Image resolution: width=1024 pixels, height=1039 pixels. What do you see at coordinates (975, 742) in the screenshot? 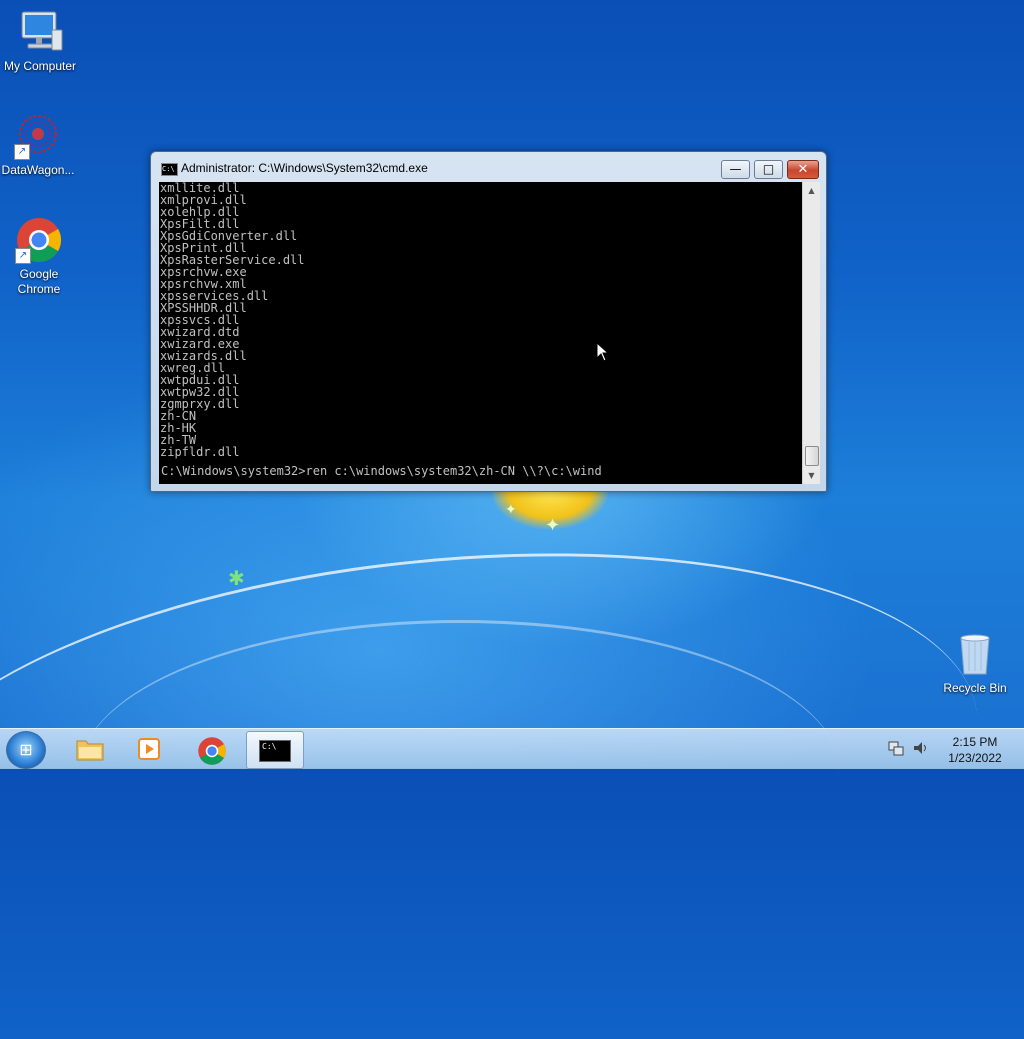
I see `clock-time: 2:15 PM` at bounding box center [975, 742].